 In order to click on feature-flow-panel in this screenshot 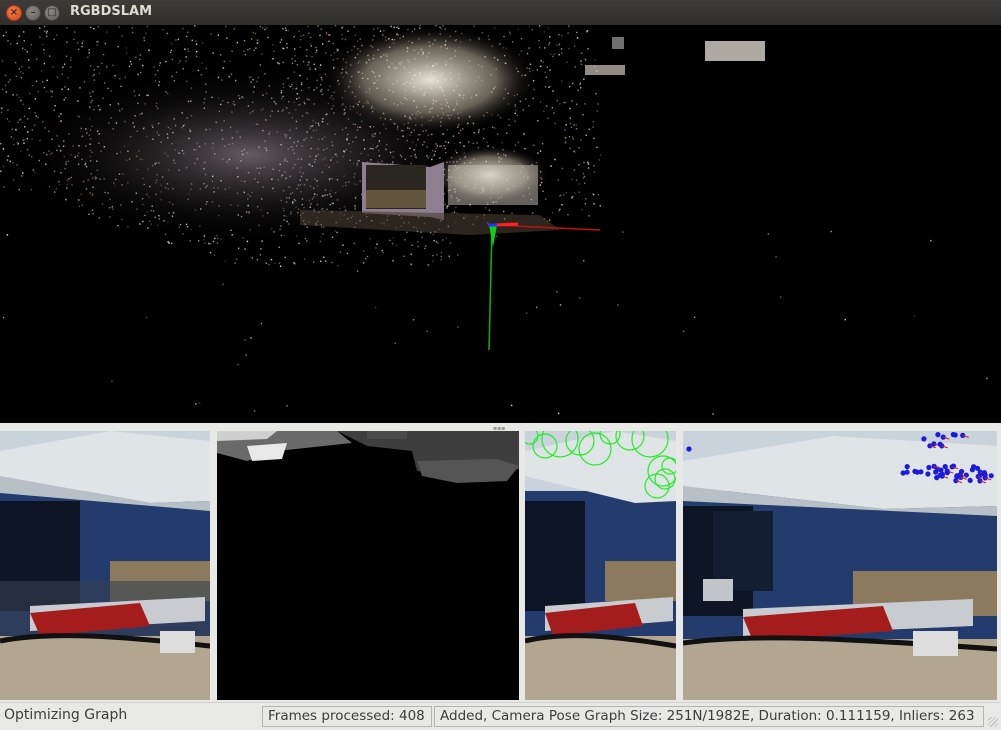, I will do `click(840, 565)`.